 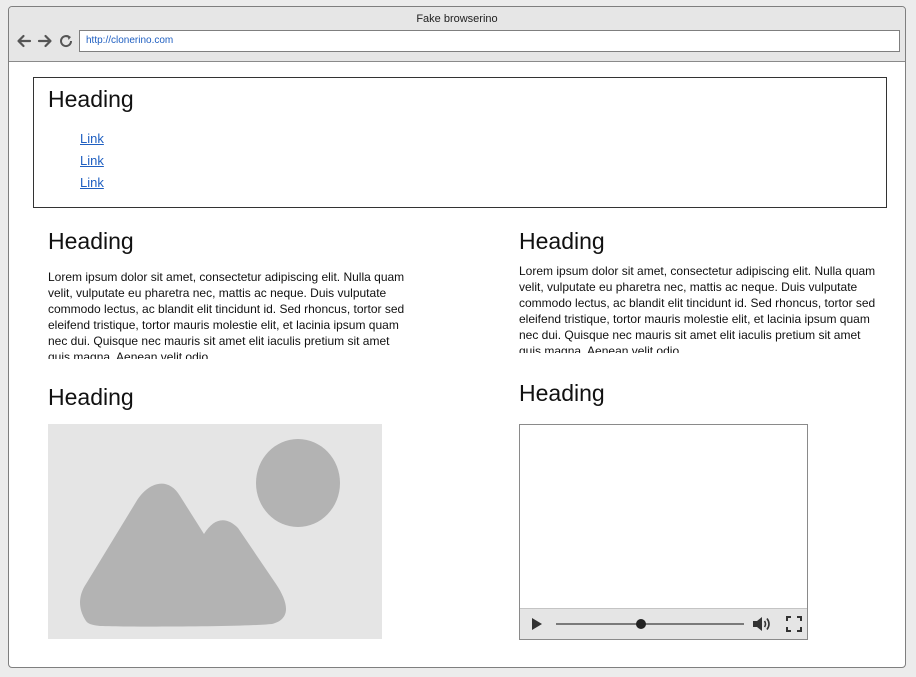 I want to click on play-icon, so click(x=537, y=624).